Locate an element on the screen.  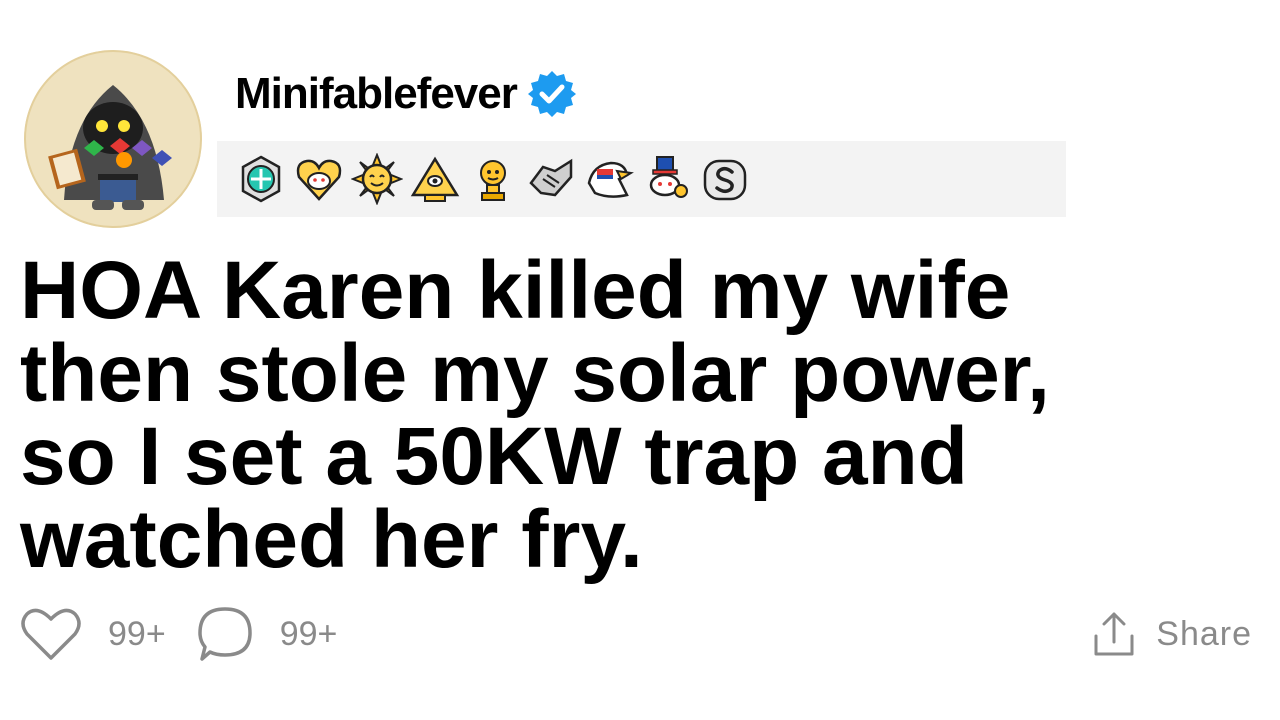
verified-badge-icon is located at coordinates (551, 94).